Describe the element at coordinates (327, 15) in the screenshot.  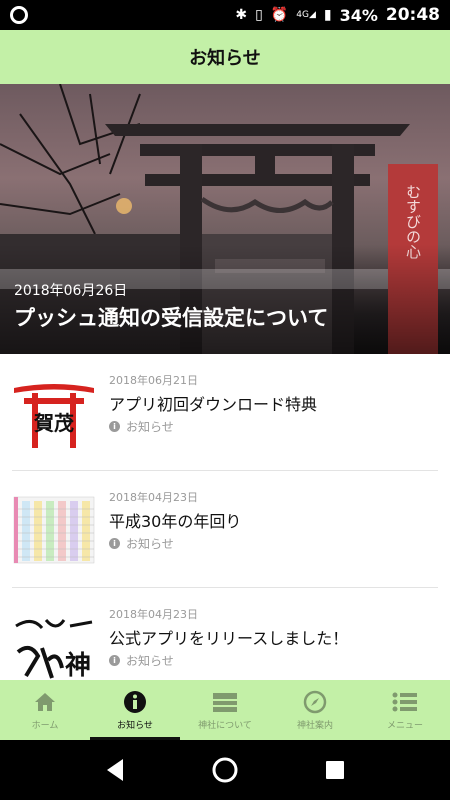
I see `battery-icon: ▮` at that location.